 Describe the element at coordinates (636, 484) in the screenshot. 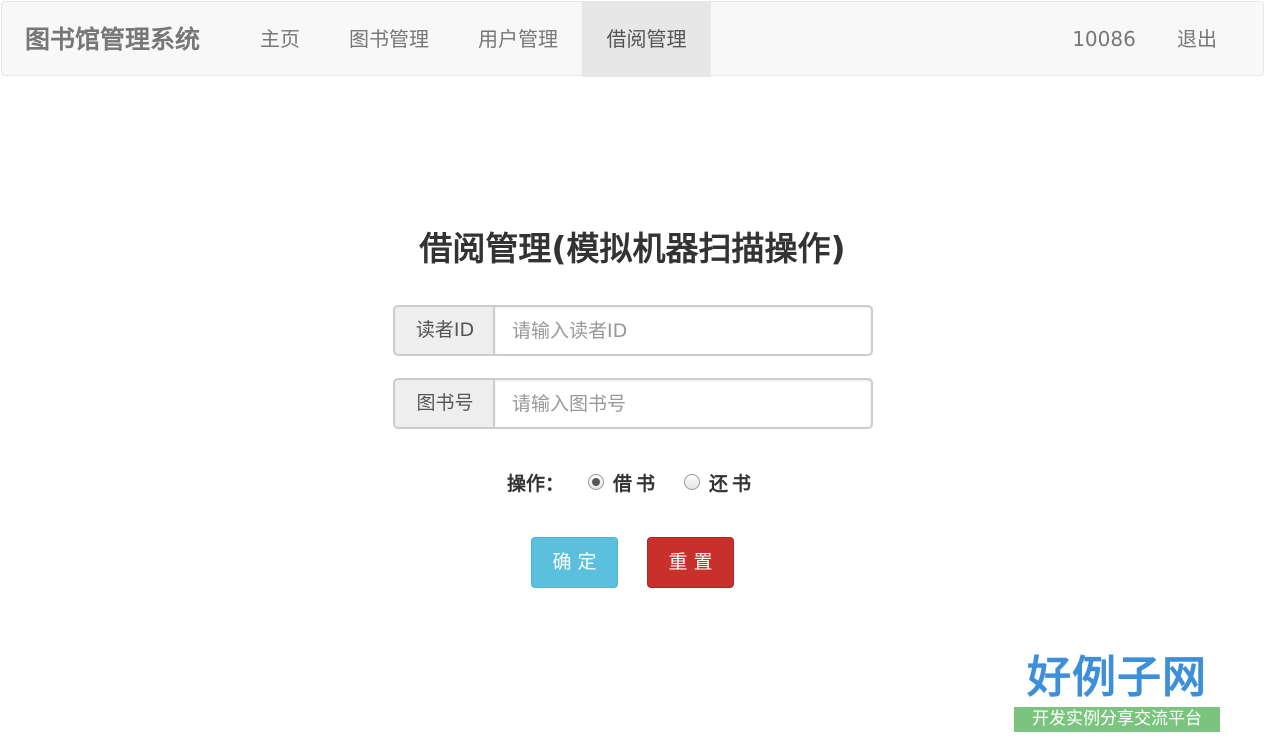

I see `borrow-radio-label: 借书` at that location.